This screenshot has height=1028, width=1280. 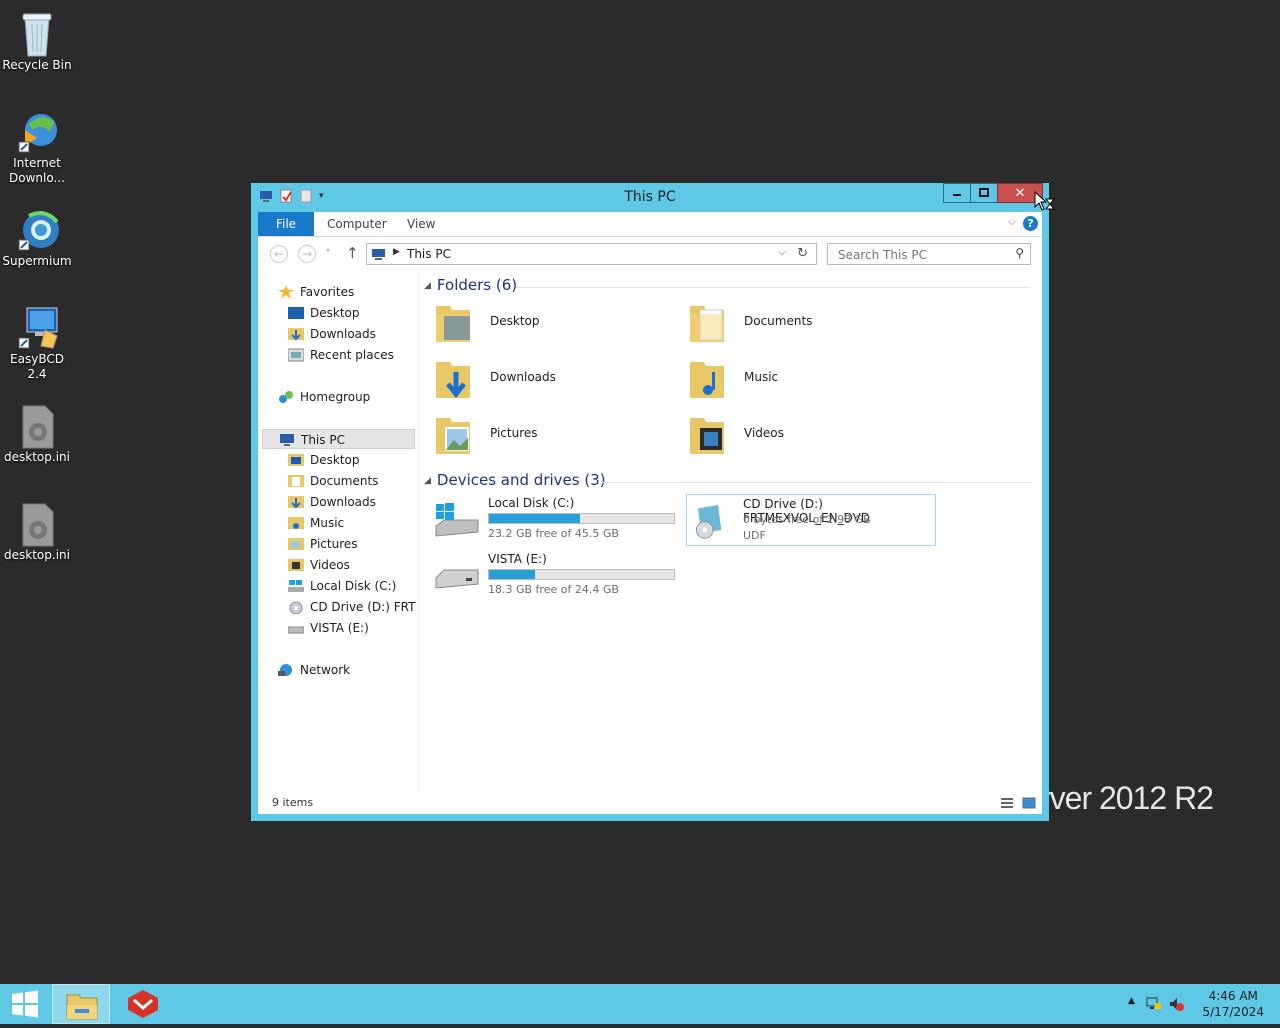 I want to click on folder-downloads: Downloads, so click(x=544, y=379).